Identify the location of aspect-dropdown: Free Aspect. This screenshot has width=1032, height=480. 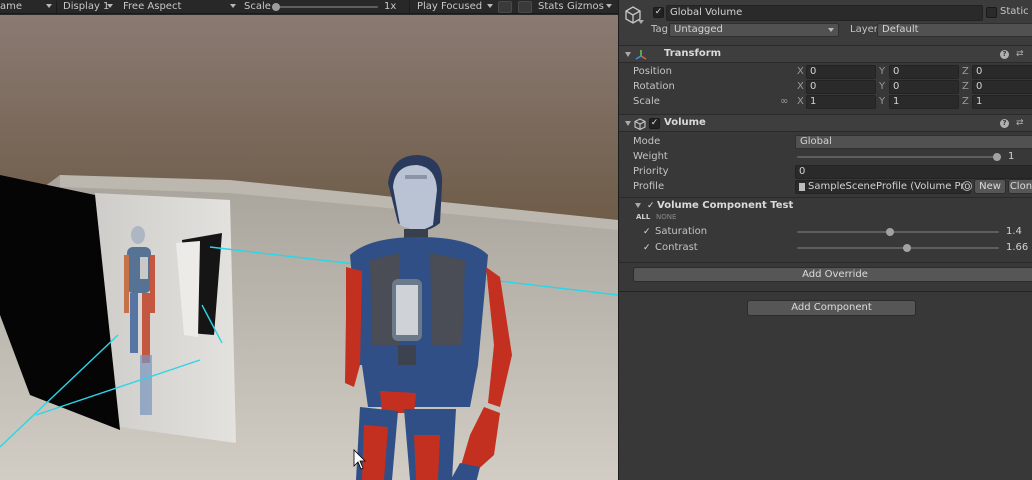
(152, 7).